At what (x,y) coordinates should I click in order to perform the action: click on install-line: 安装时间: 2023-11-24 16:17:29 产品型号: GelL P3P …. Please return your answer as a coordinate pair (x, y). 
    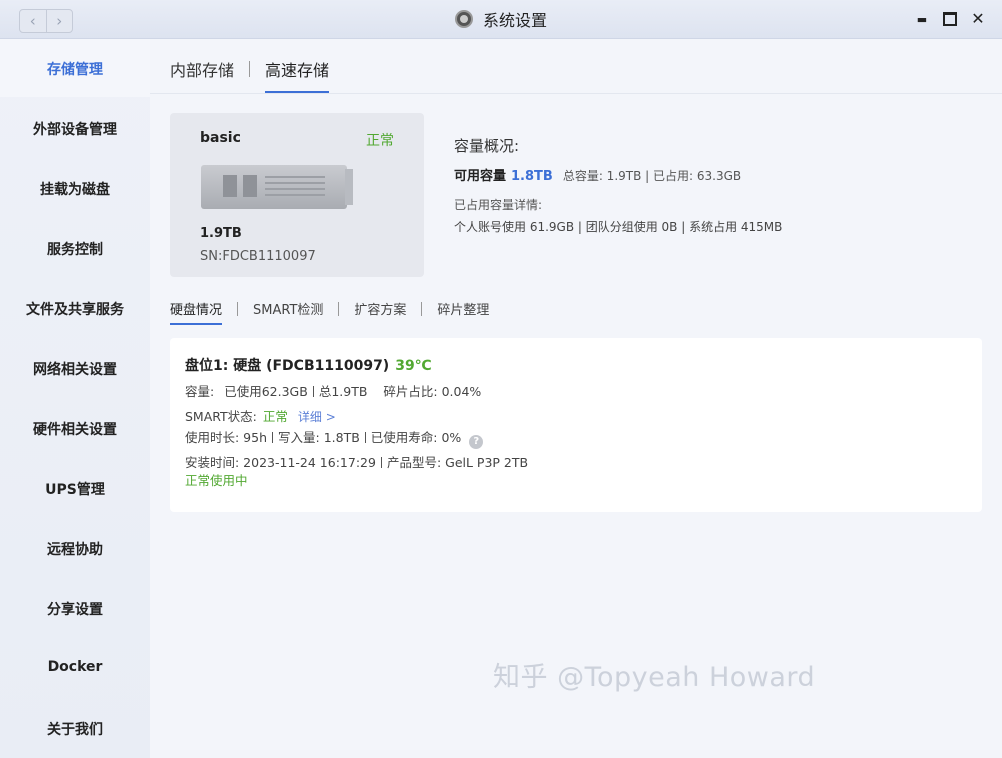
    Looking at the image, I should click on (356, 461).